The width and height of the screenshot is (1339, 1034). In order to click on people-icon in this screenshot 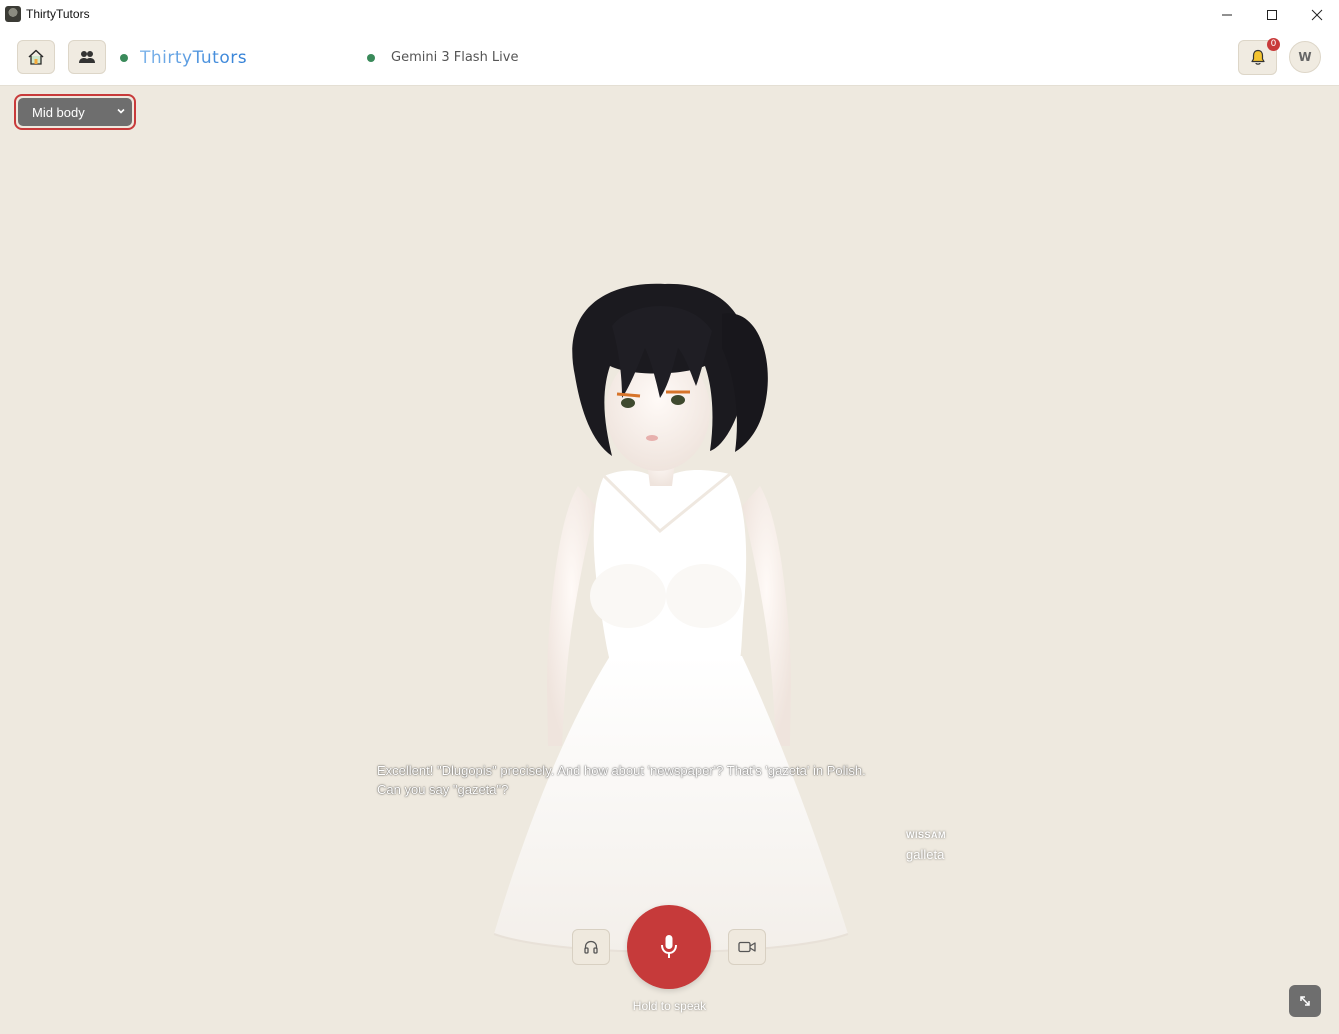, I will do `click(87, 57)`.